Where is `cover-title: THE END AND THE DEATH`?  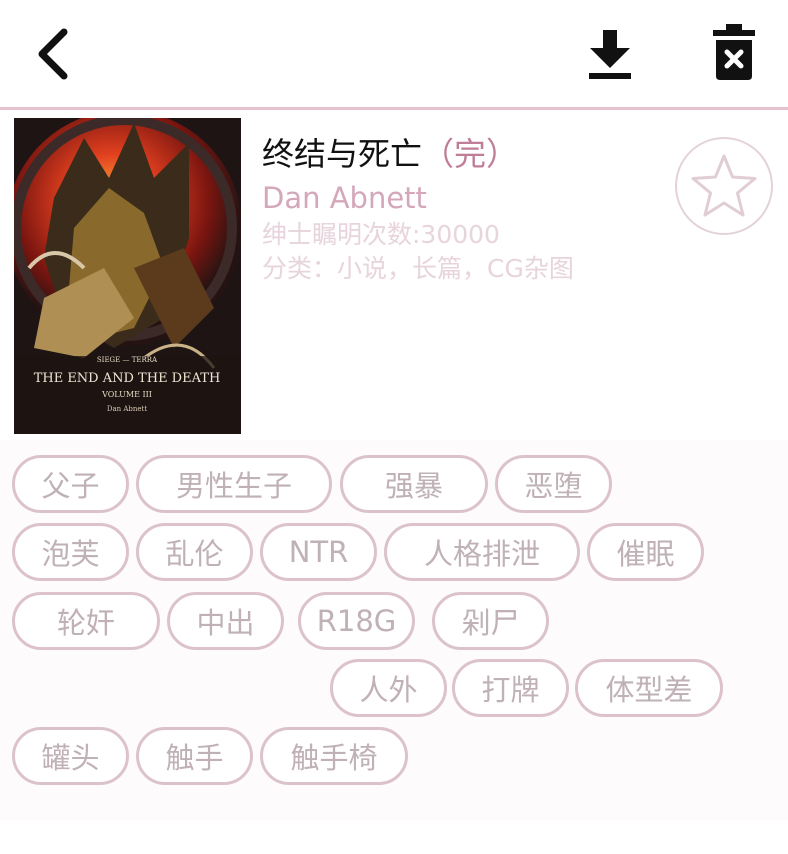
cover-title: THE END AND THE DEATH is located at coordinates (127, 378).